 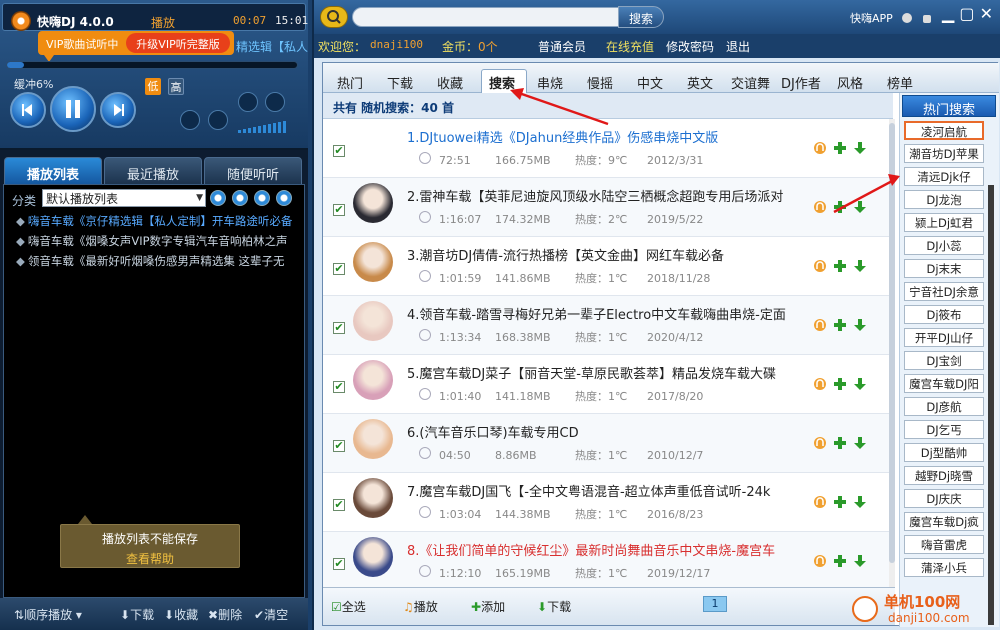 I want to click on hot-search-item: 魔宫车载DJ阳, so click(x=944, y=383).